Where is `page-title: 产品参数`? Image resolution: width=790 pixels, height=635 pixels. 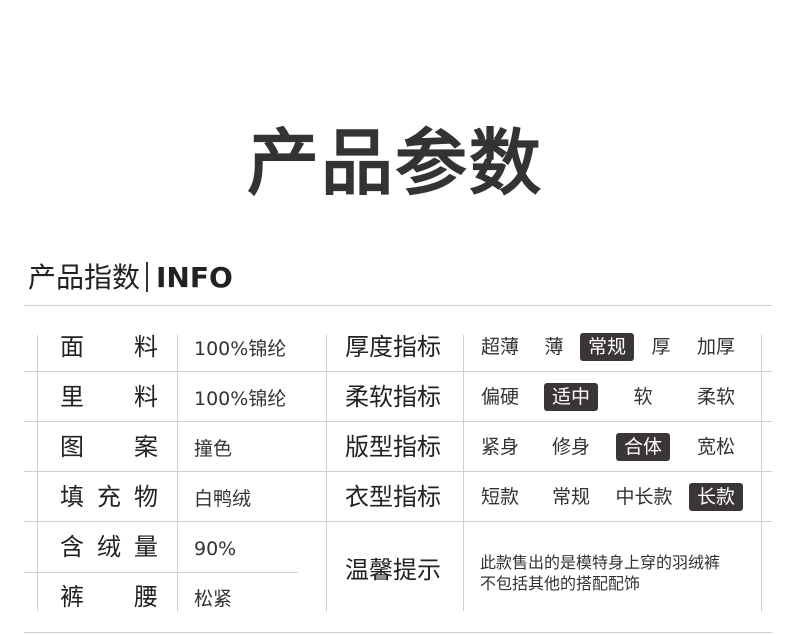 page-title: 产品参数 is located at coordinates (394, 163).